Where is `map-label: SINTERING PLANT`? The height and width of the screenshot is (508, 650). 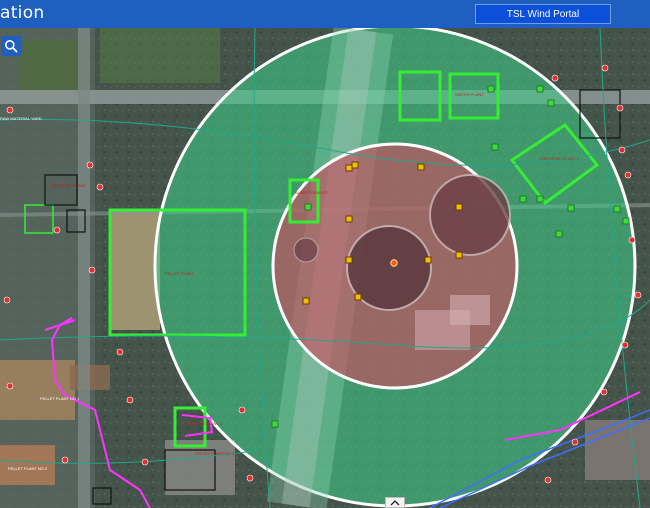
map-label: SINTERING PLANT is located at coordinates (68, 185).